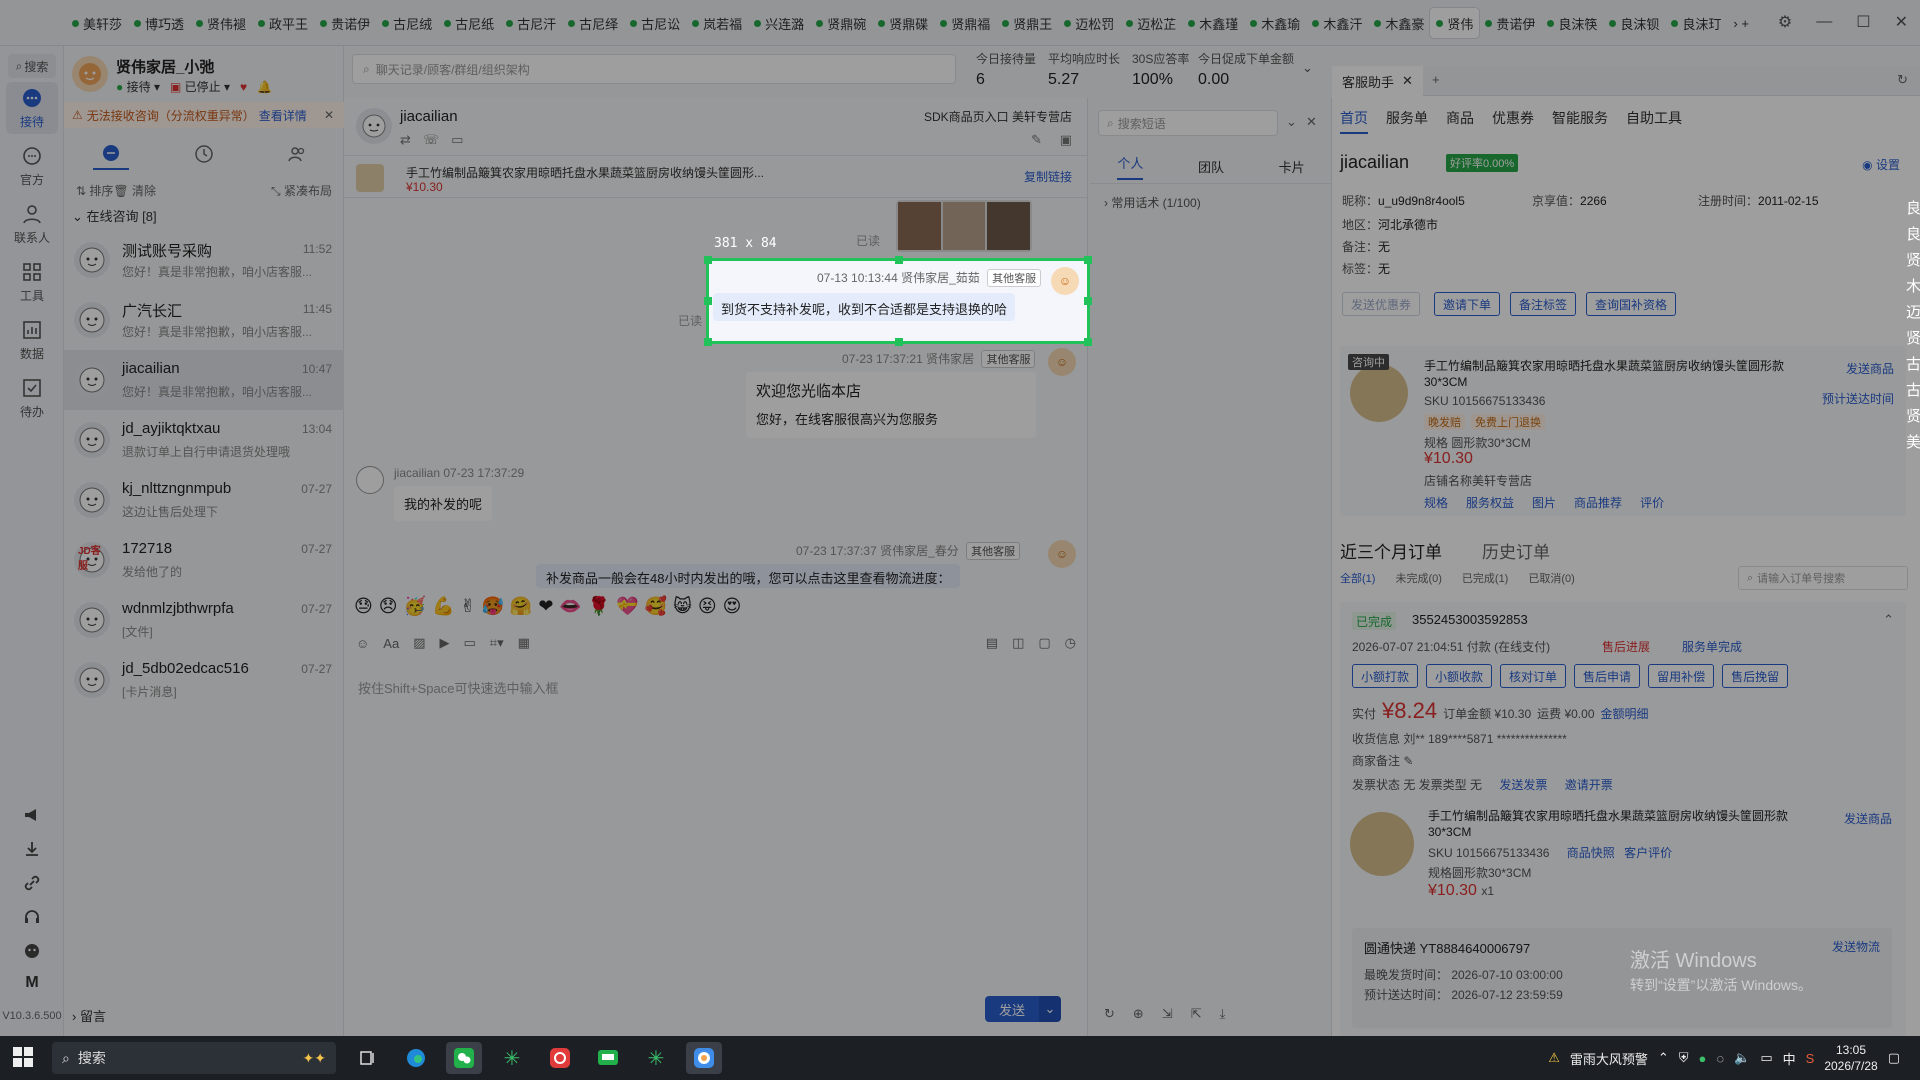 The width and height of the screenshot is (1920, 1080). I want to click on history-icon: ◷, so click(1070, 643).